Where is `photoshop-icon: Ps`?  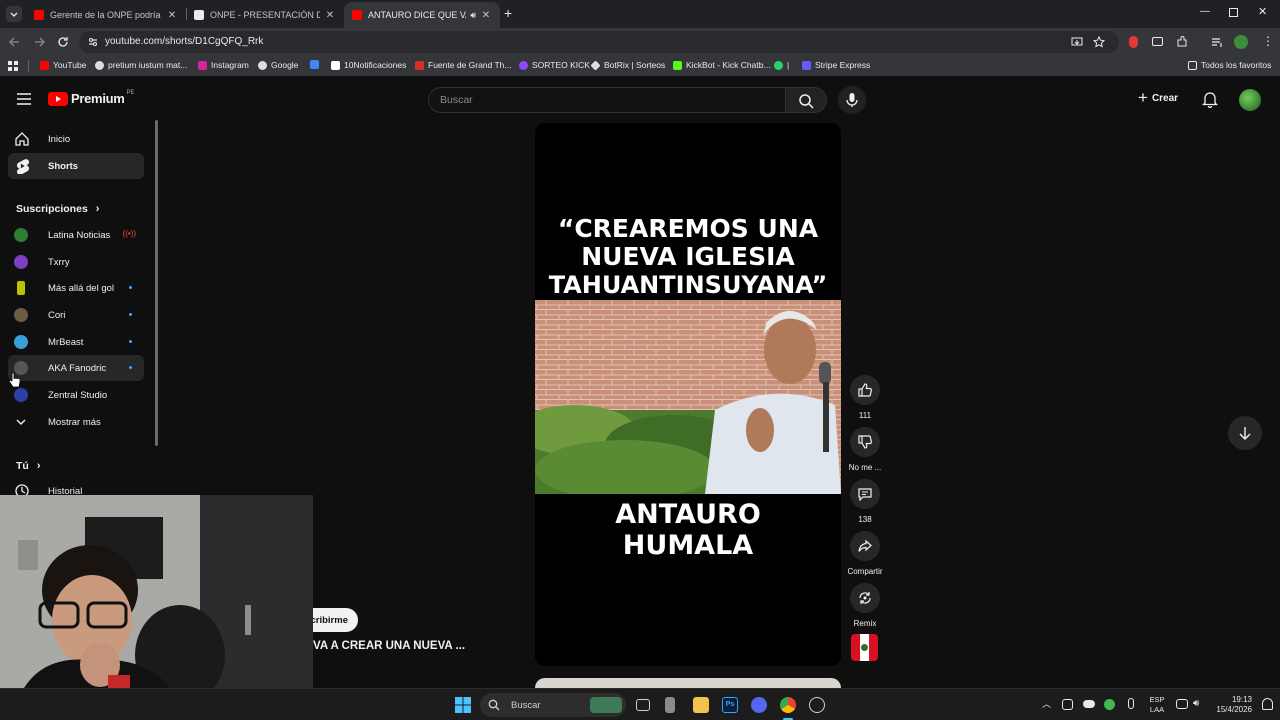 photoshop-icon: Ps is located at coordinates (730, 705).